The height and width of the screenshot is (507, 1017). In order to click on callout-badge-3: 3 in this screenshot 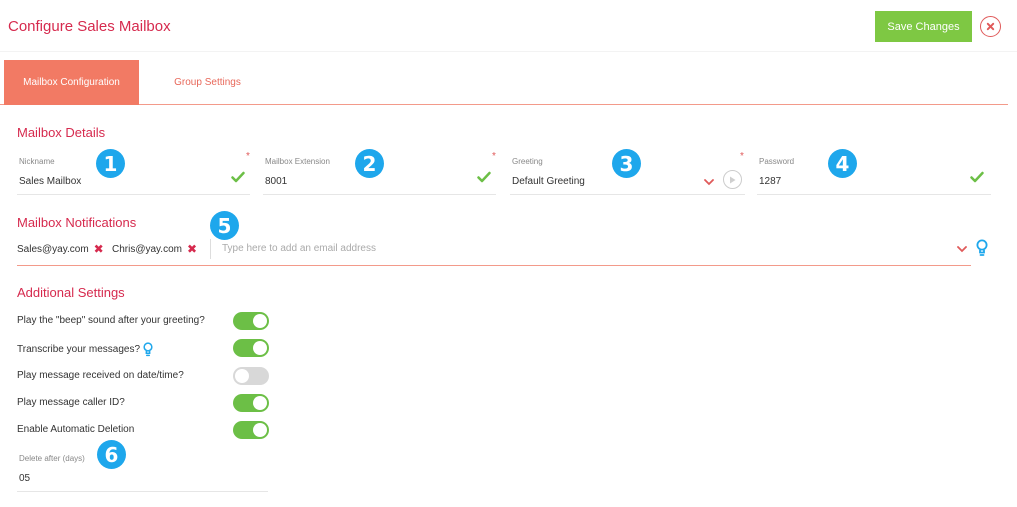, I will do `click(626, 163)`.